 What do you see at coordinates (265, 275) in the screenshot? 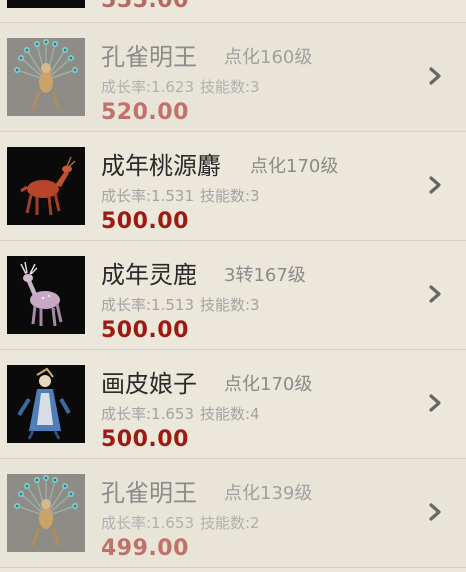
I see `pet-level: 3转167级` at bounding box center [265, 275].